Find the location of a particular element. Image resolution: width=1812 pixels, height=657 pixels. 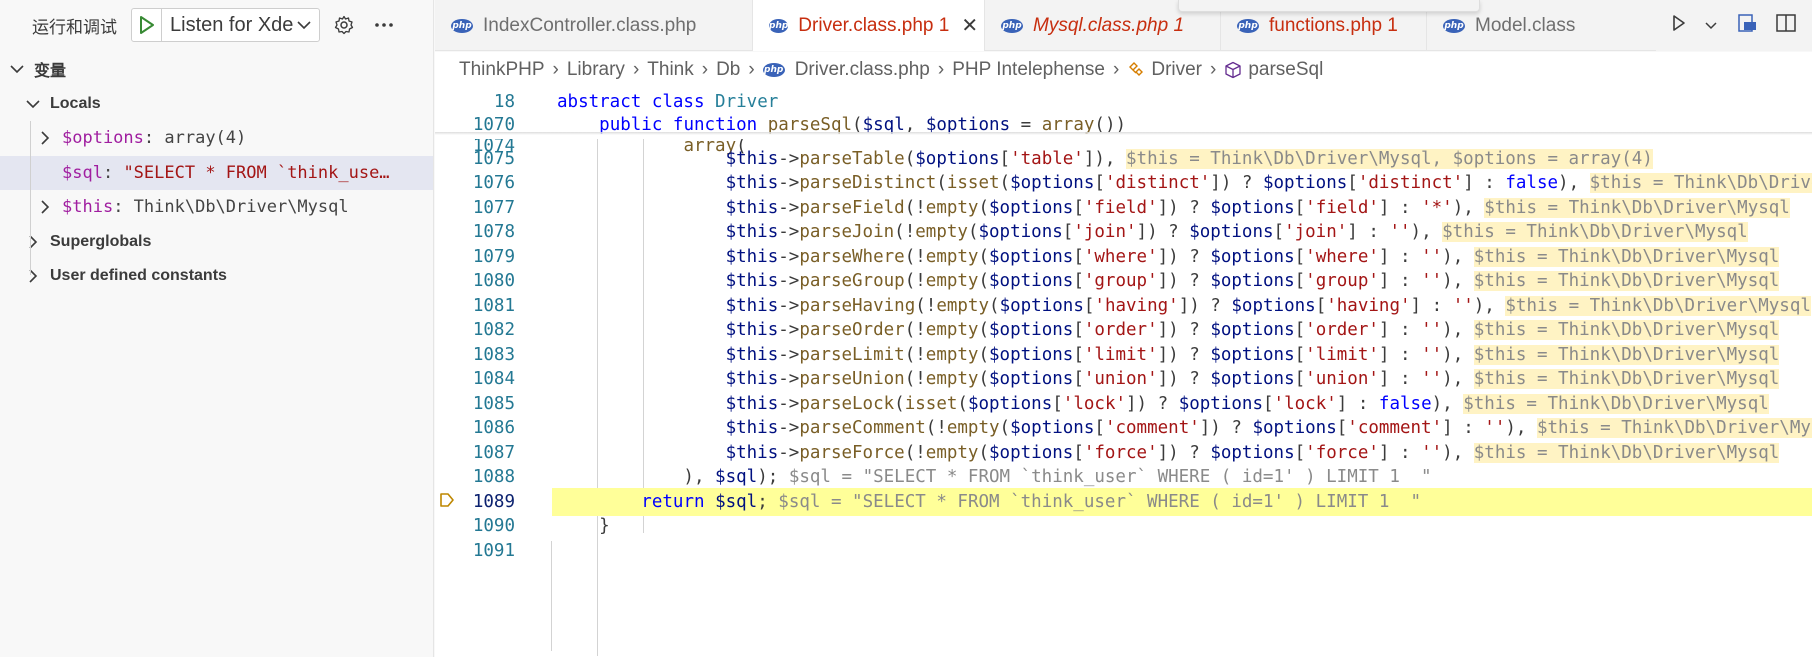

breadcrumb-item: Think is located at coordinates (670, 70).